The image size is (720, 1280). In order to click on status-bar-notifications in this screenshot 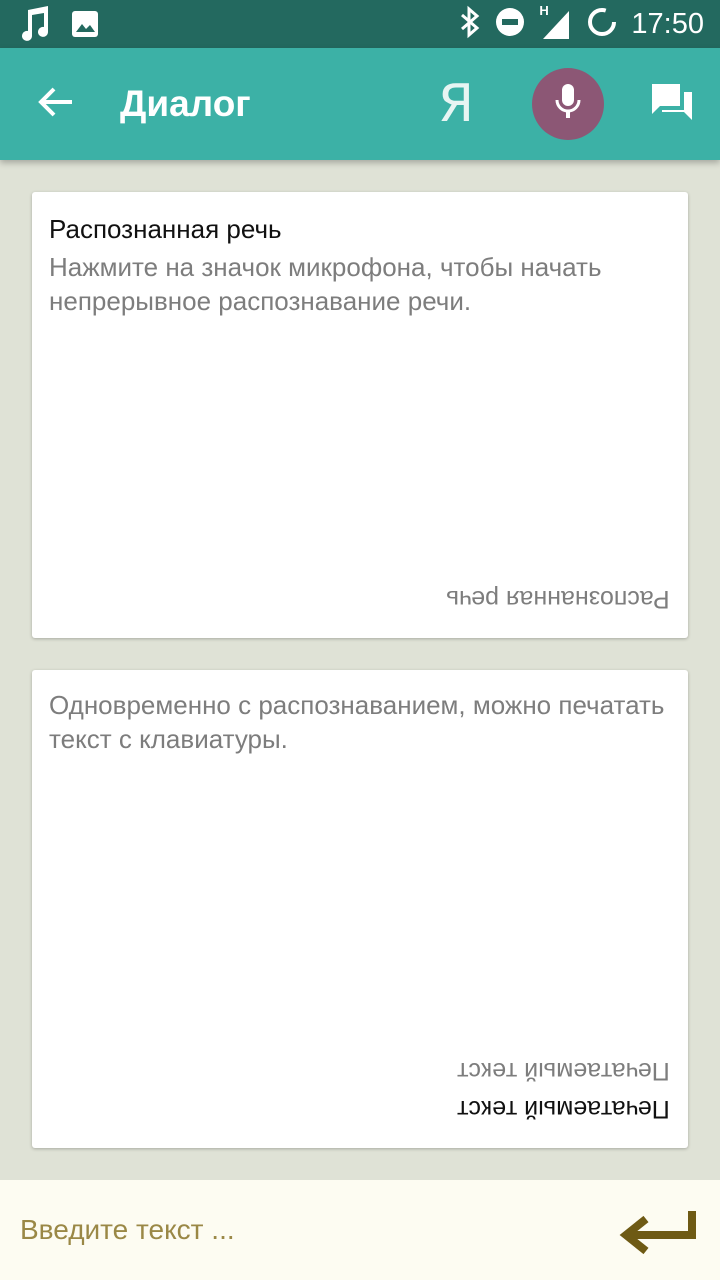, I will do `click(60, 26)`.